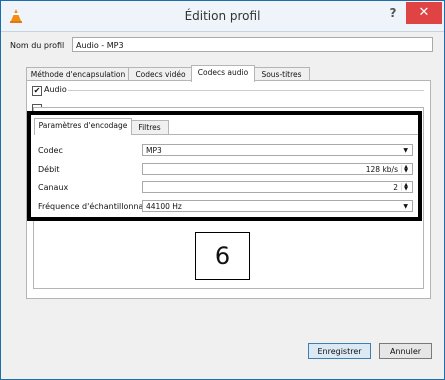 The height and width of the screenshot is (380, 445). What do you see at coordinates (277, 150) in the screenshot?
I see `codec-select: MP3 ▼` at bounding box center [277, 150].